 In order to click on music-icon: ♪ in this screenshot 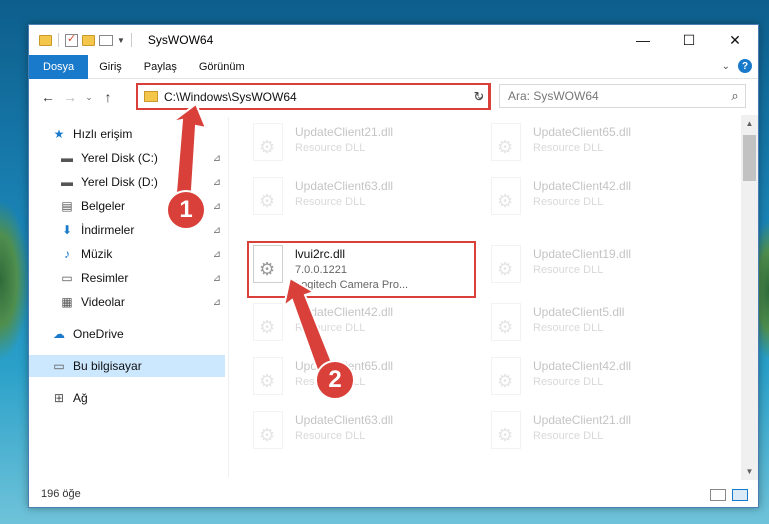, I will do `click(67, 254)`.